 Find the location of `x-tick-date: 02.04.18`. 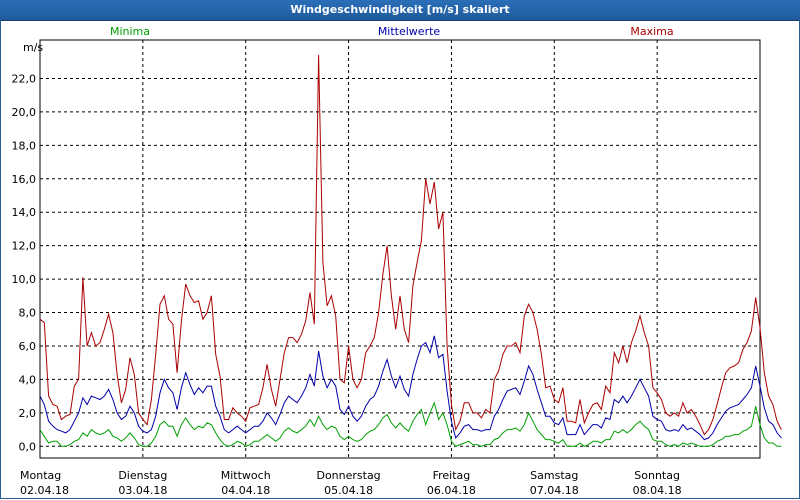

x-tick-date: 02.04.18 is located at coordinates (44, 490).